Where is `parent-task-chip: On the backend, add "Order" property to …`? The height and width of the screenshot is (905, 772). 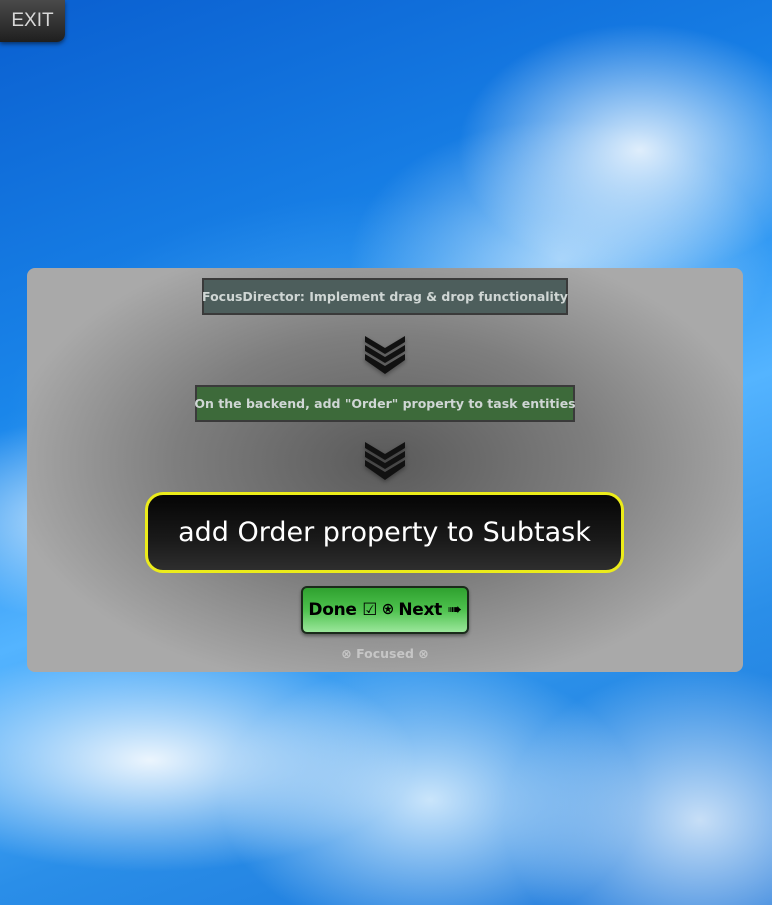
parent-task-chip: On the backend, add "Order" property to … is located at coordinates (385, 403).